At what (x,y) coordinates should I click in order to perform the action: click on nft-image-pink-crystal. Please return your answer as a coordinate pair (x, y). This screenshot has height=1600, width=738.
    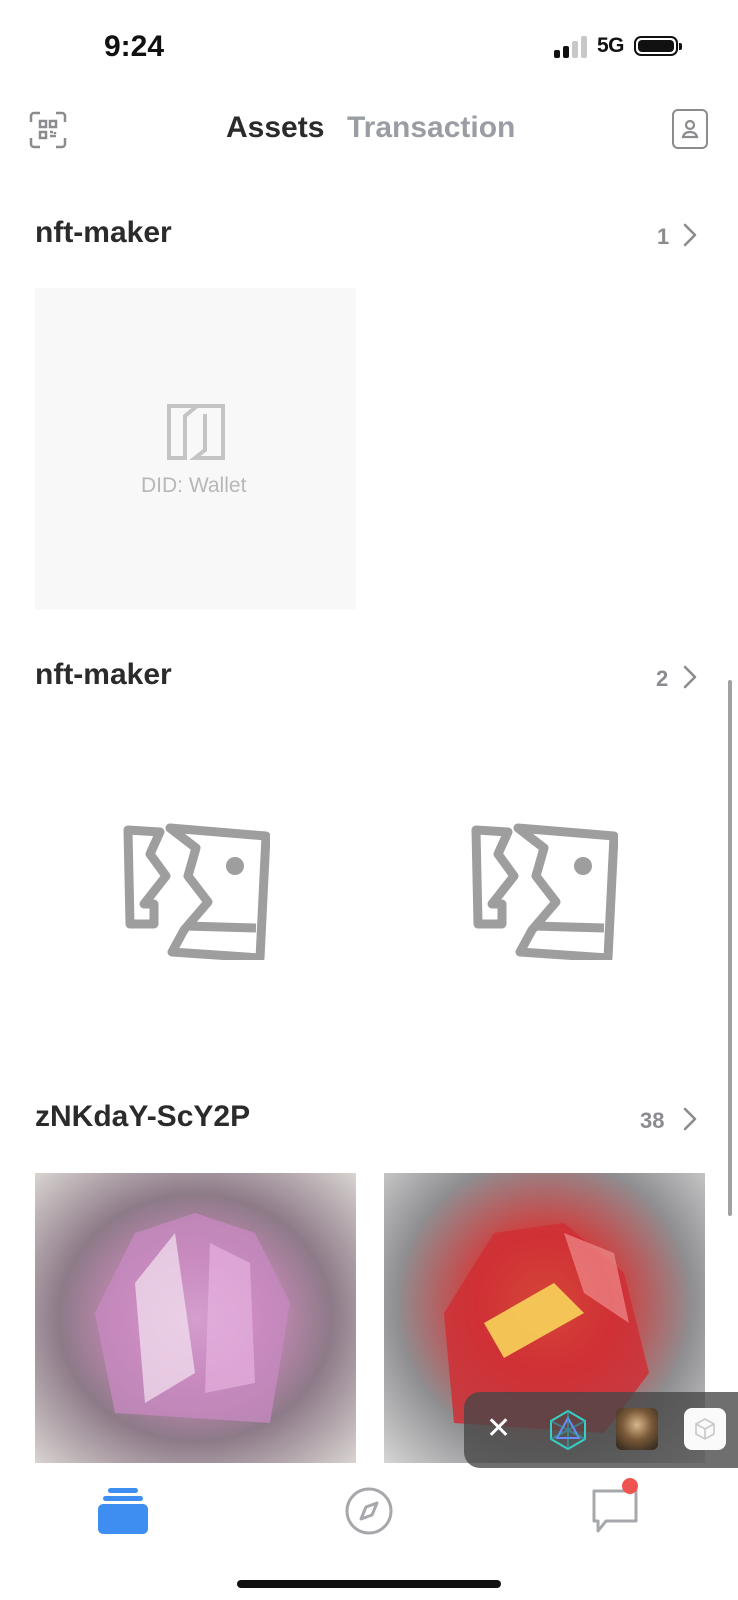
    Looking at the image, I should click on (195, 1318).